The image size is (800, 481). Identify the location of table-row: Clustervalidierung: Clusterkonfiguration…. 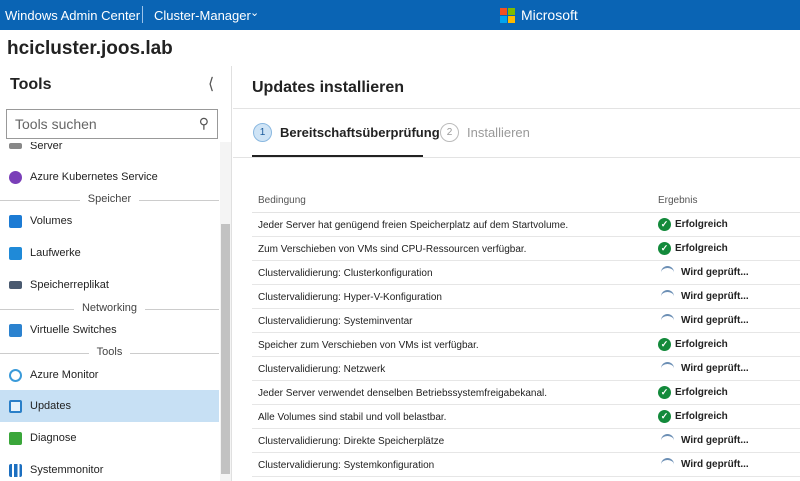
(526, 273).